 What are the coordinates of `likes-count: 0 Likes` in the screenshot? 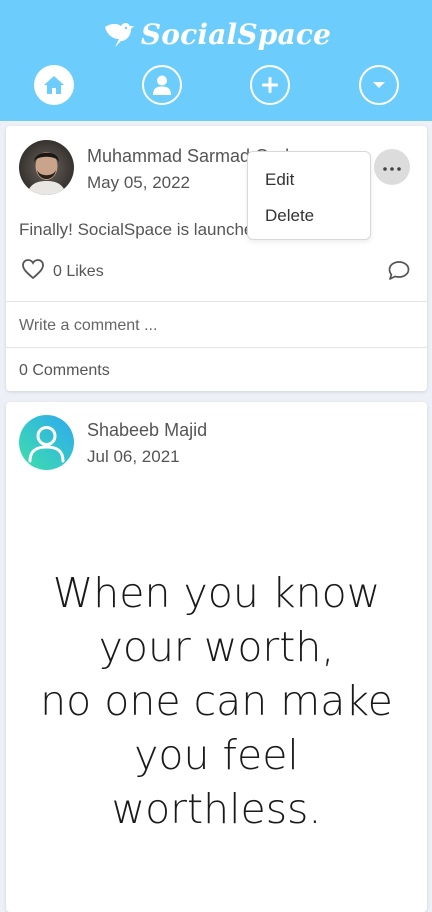 It's located at (78, 271).